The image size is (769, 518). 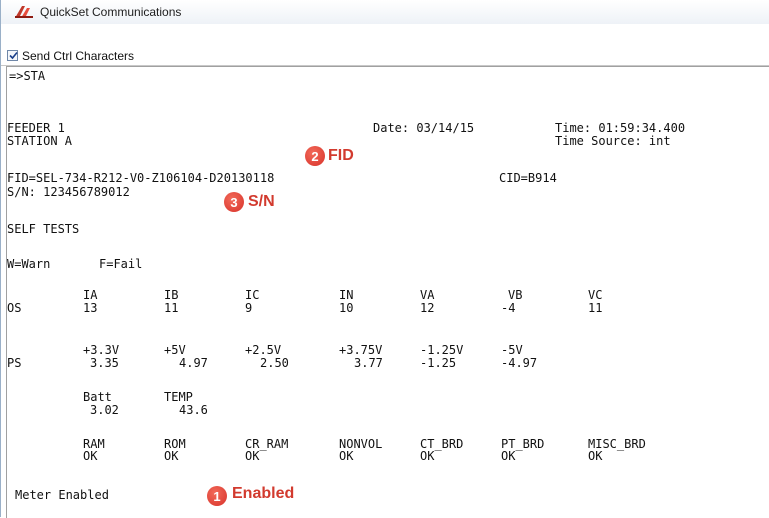 I want to click on ps-header: -5V, so click(x=512, y=350).